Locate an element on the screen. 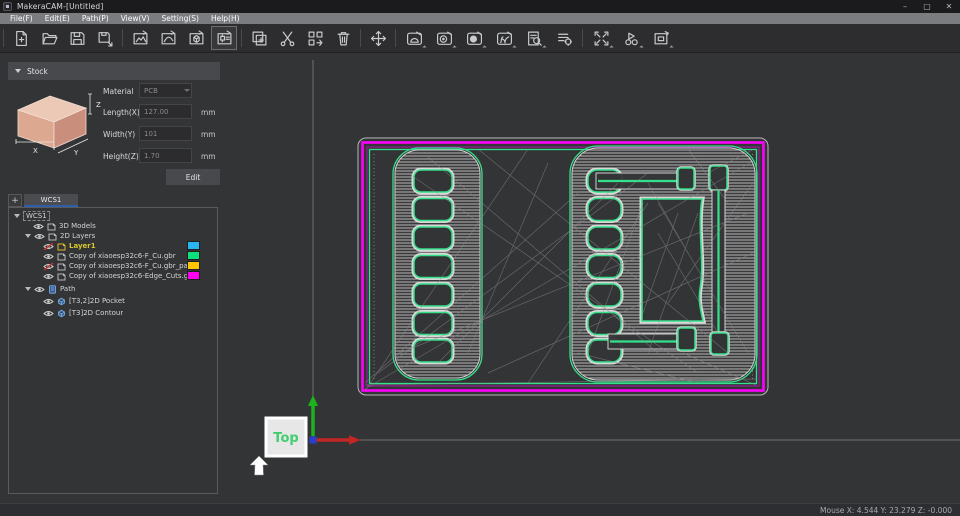  fit-view-icon is located at coordinates (601, 38).